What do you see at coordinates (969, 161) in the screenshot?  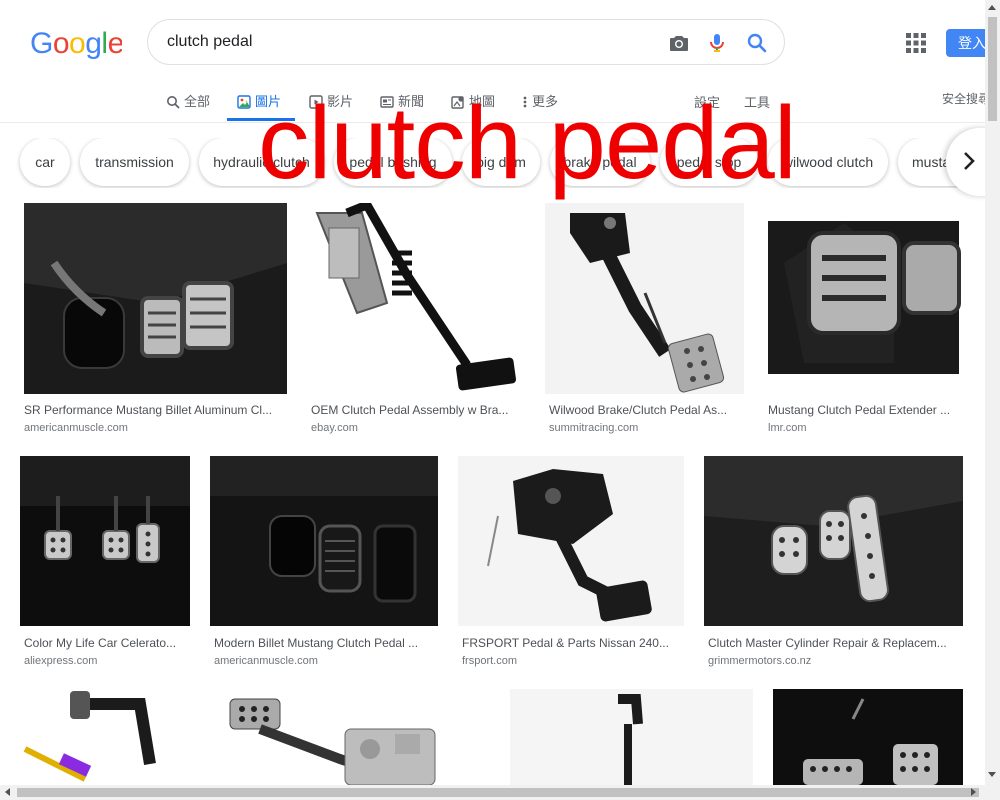 I see `chevron-right-icon` at bounding box center [969, 161].